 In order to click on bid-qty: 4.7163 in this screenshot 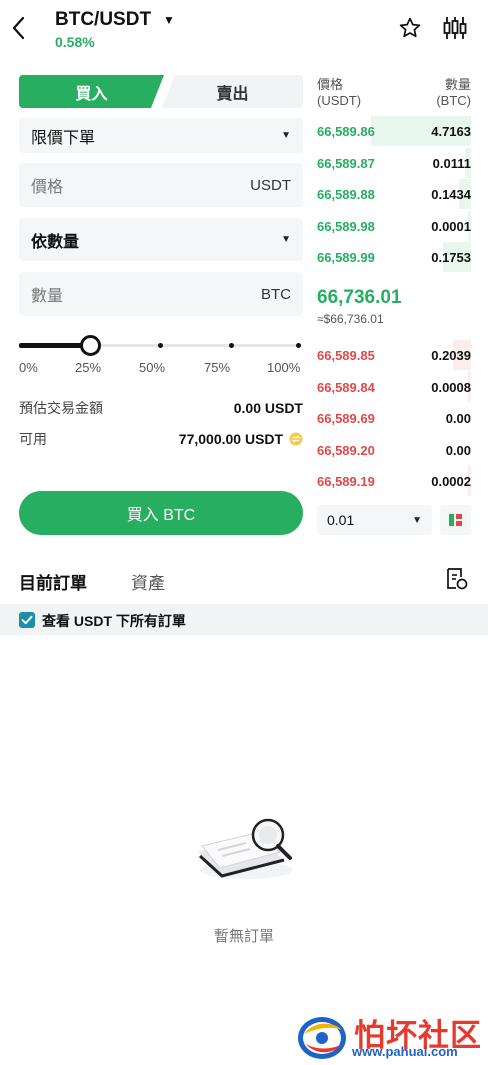, I will do `click(451, 131)`.